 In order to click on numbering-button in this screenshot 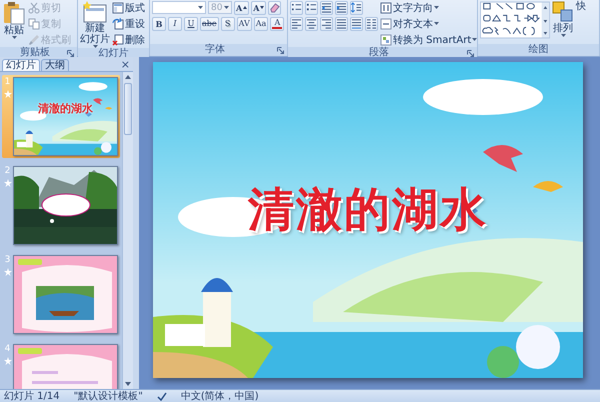, I will do `click(311, 7)`.